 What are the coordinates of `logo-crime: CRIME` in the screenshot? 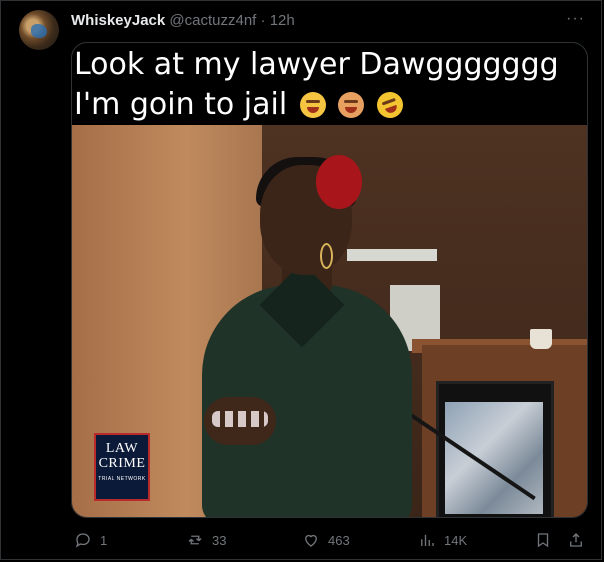 It's located at (122, 463).